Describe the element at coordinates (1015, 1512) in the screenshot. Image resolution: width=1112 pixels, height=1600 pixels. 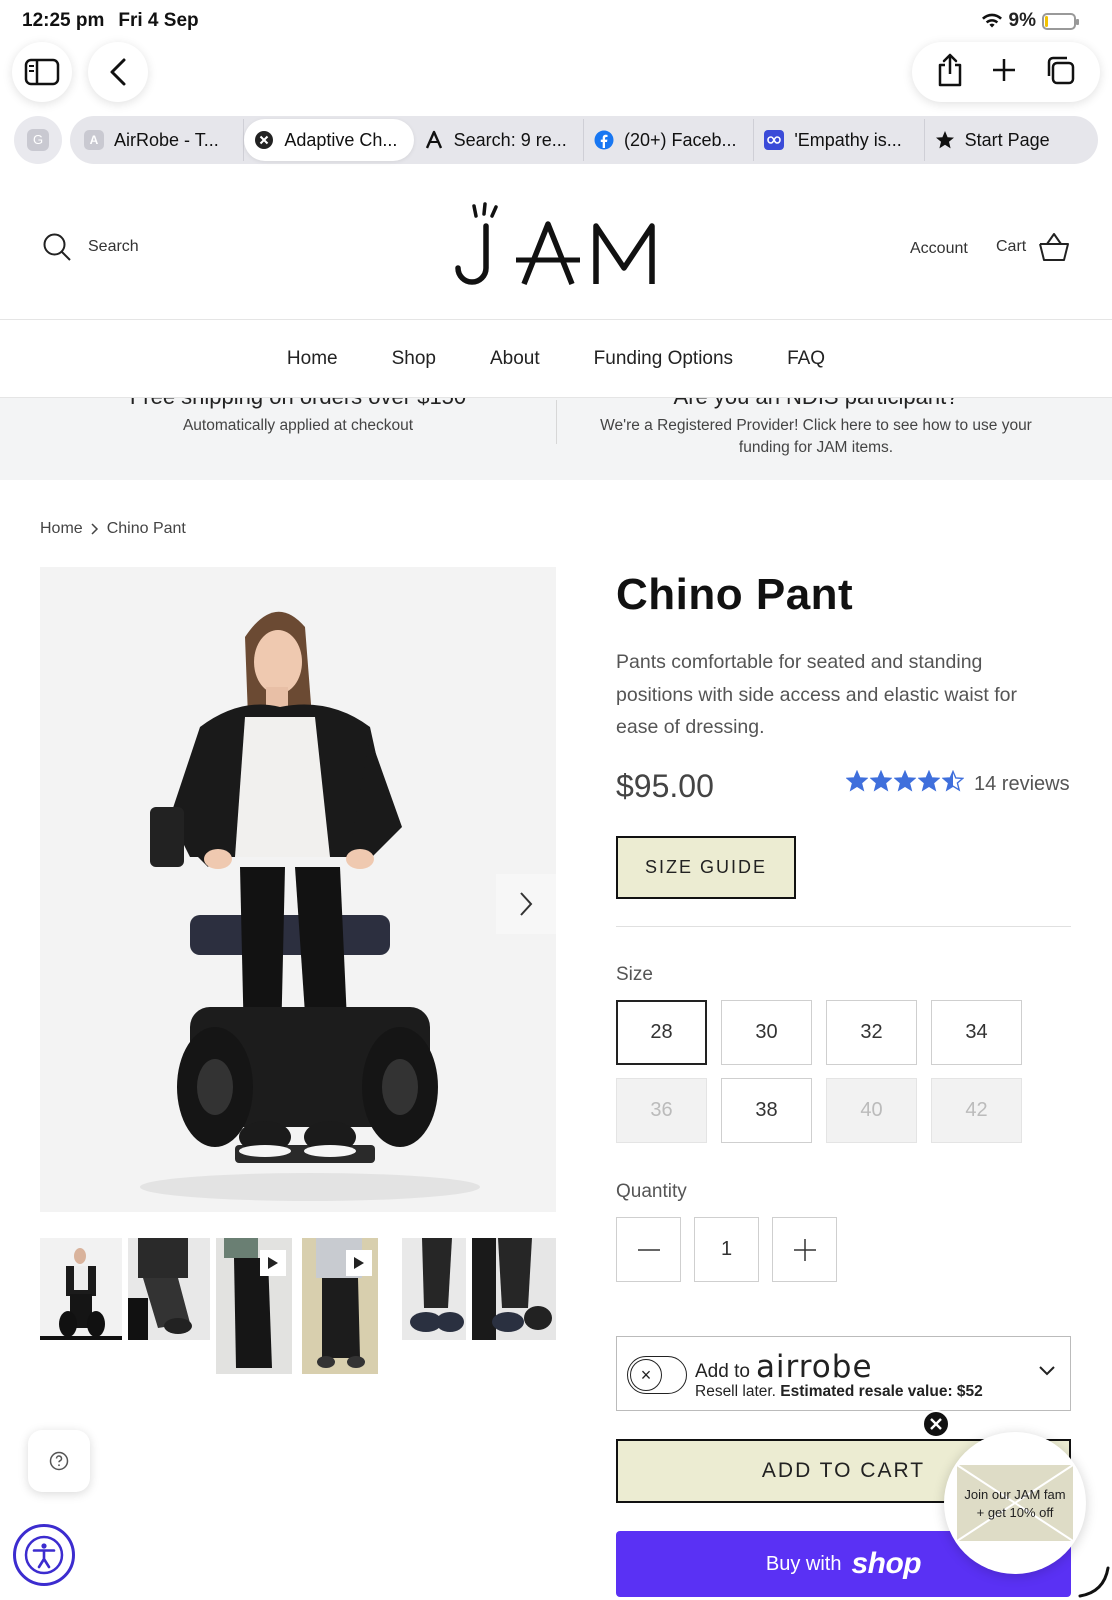
I see `popup-line-2: + get 10% off` at that location.